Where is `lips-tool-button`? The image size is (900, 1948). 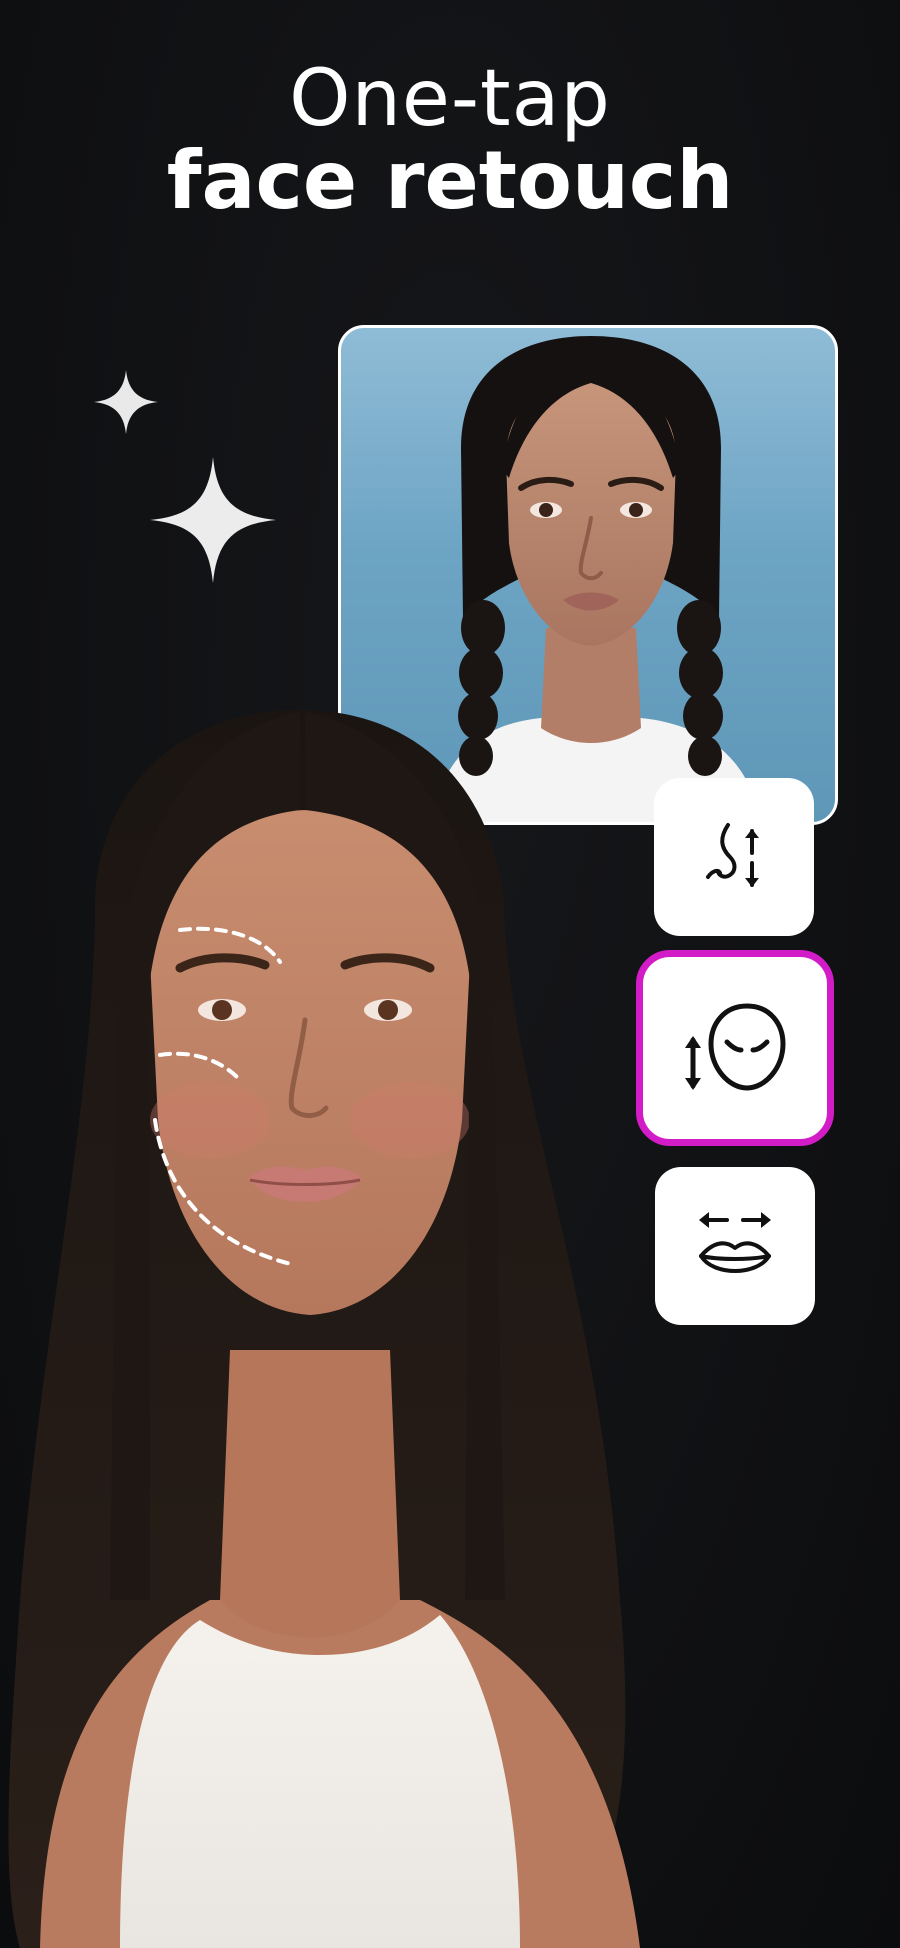 lips-tool-button is located at coordinates (735, 1246).